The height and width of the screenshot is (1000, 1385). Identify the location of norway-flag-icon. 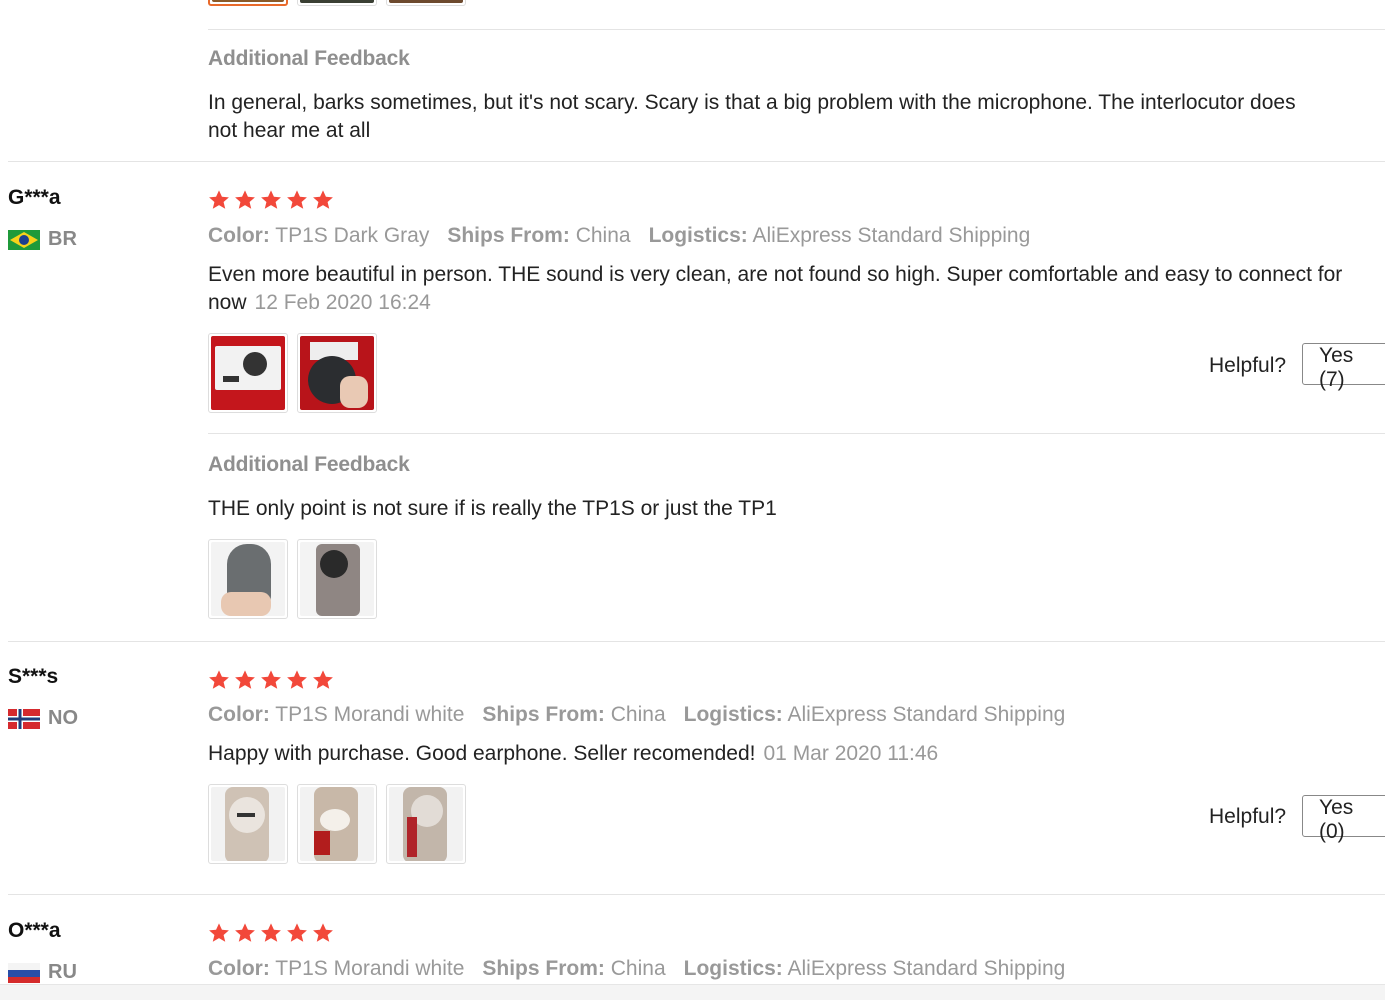
(24, 718).